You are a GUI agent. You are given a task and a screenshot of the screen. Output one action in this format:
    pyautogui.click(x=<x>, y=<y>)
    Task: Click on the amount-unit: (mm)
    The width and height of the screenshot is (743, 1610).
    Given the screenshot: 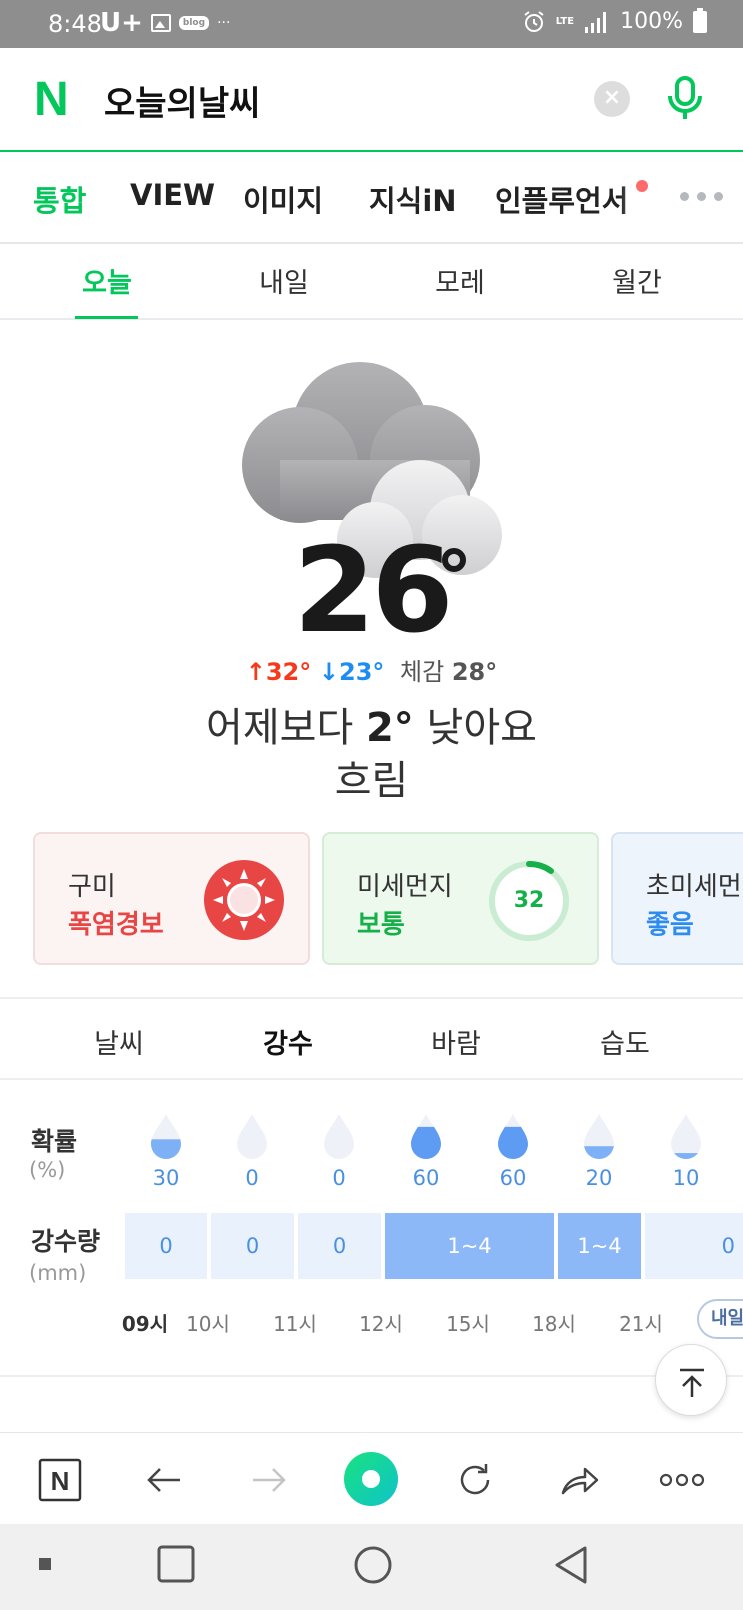 What is the action you would take?
    pyautogui.click(x=58, y=1273)
    